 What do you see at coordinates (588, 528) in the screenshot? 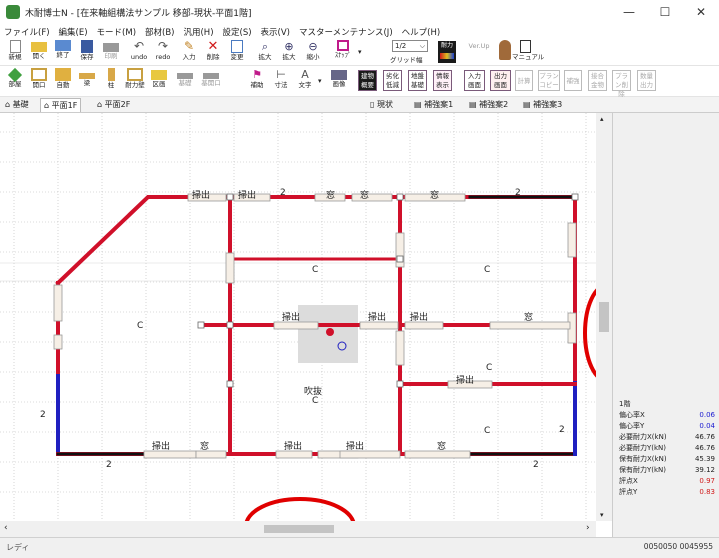
I see `scroll-right-icon: ›` at bounding box center [588, 528].